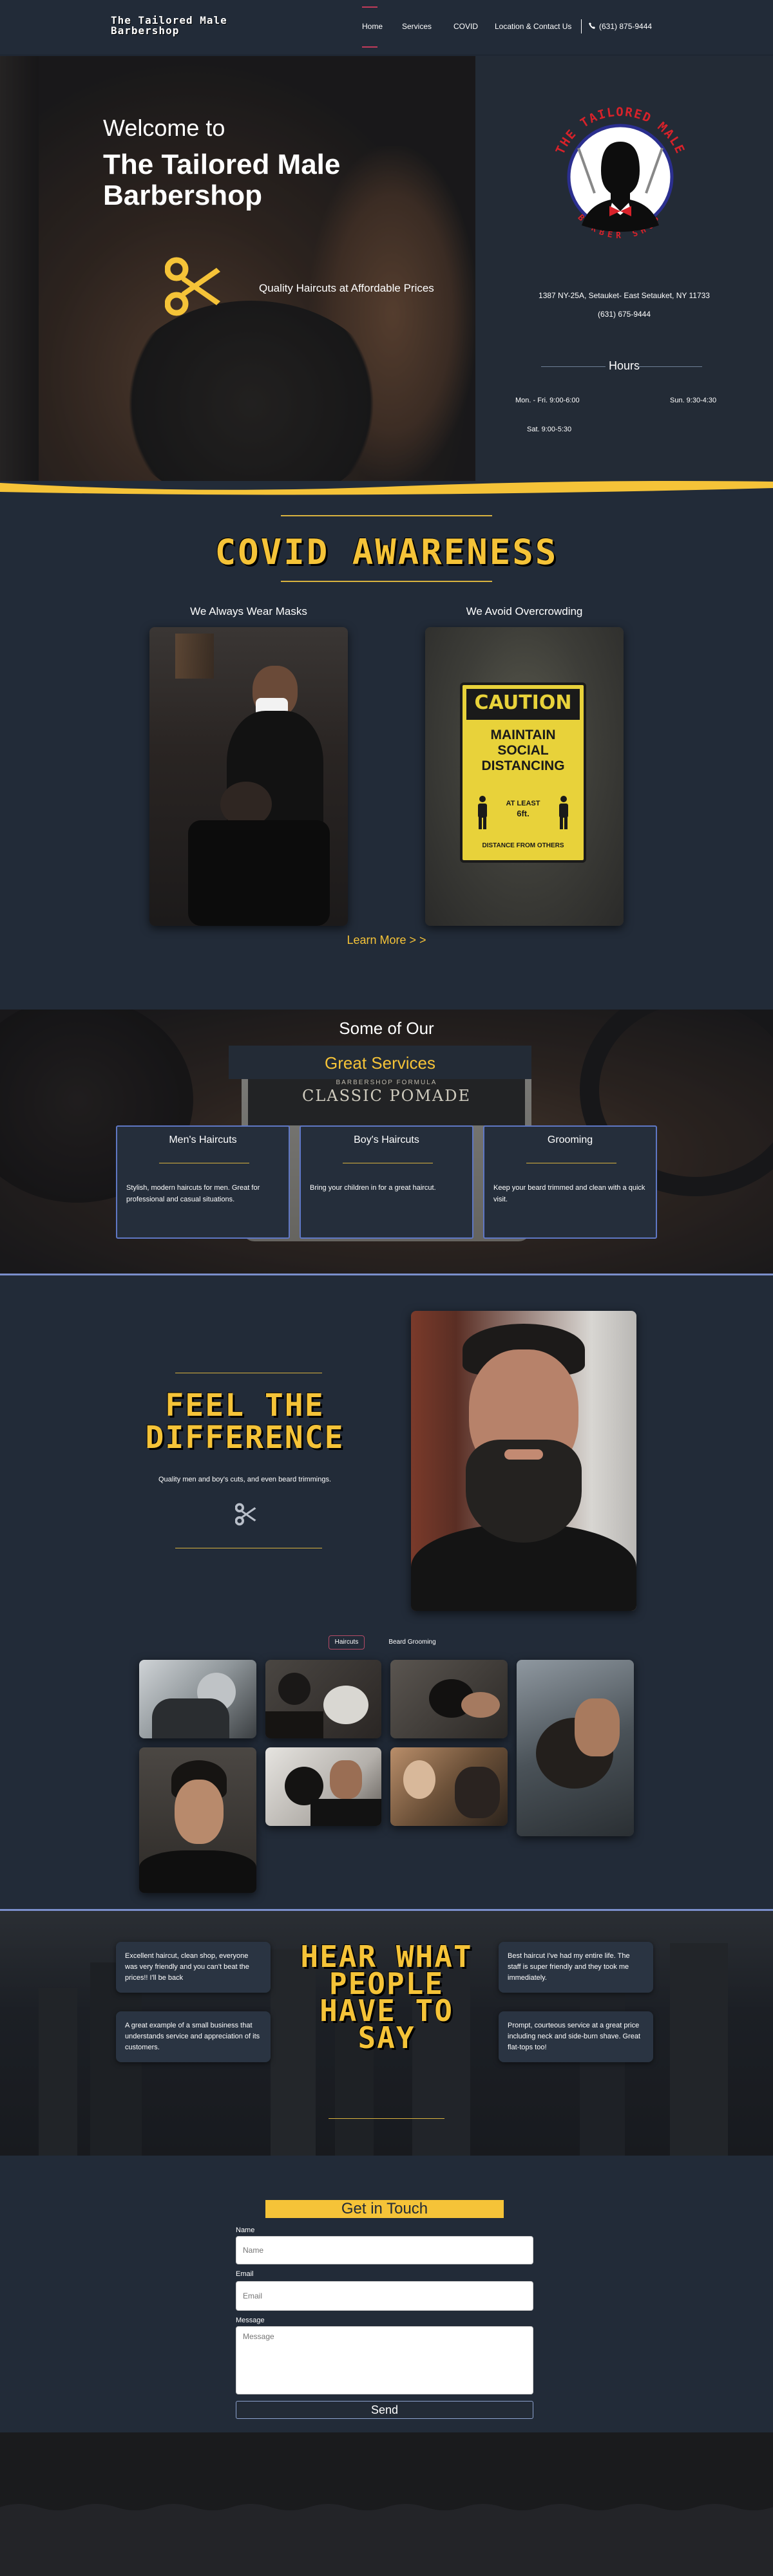 The height and width of the screenshot is (2576, 773). Describe the element at coordinates (523, 702) in the screenshot. I see `sign-caution-text: CAUTION` at that location.